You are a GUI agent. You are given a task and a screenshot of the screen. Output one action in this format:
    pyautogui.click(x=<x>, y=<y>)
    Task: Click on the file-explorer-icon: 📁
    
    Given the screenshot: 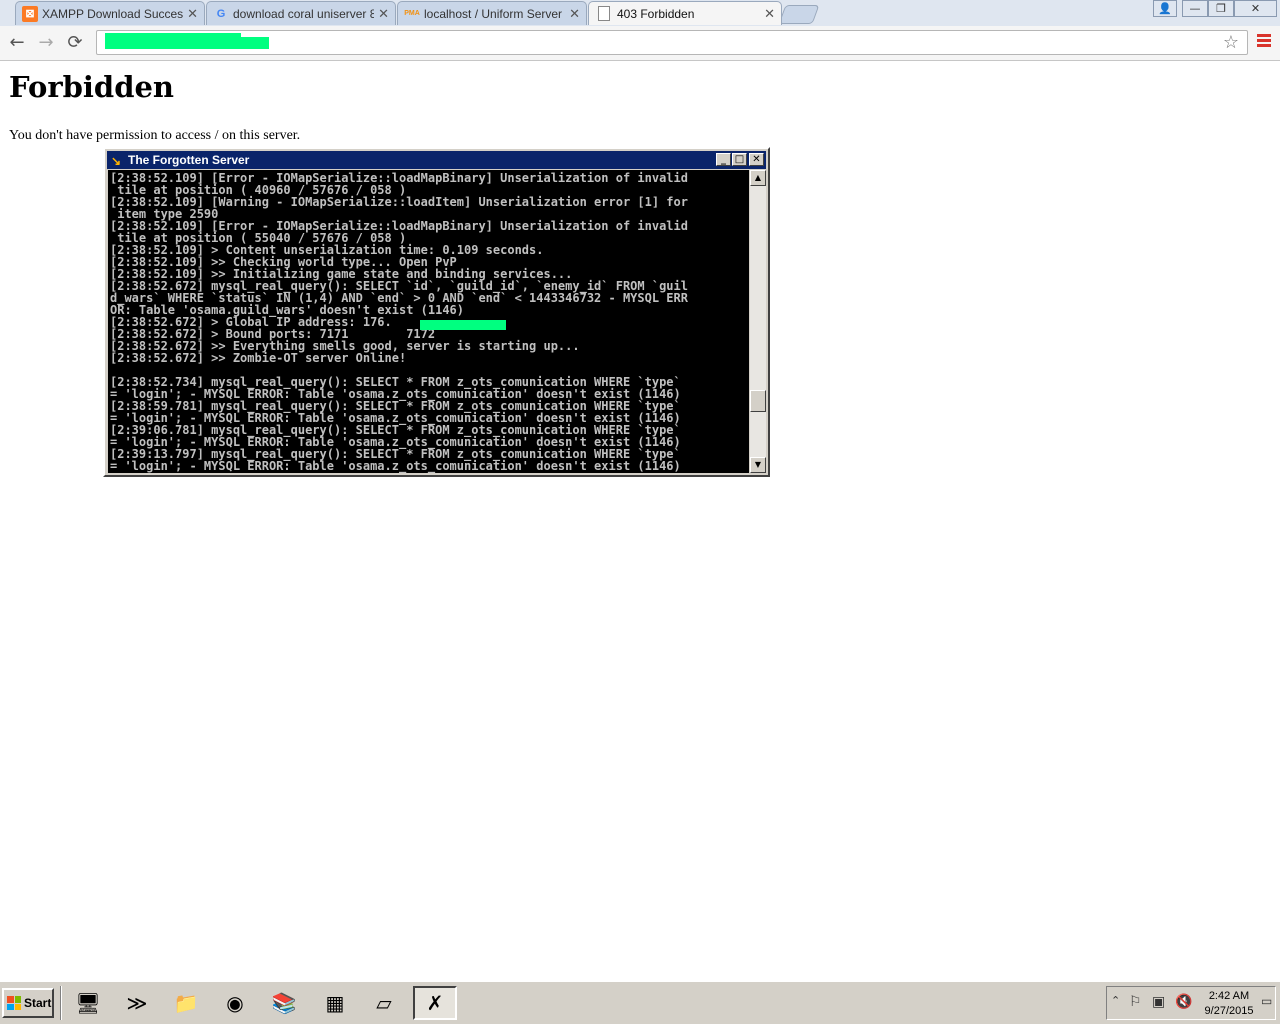 What is the action you would take?
    pyautogui.click(x=186, y=1003)
    